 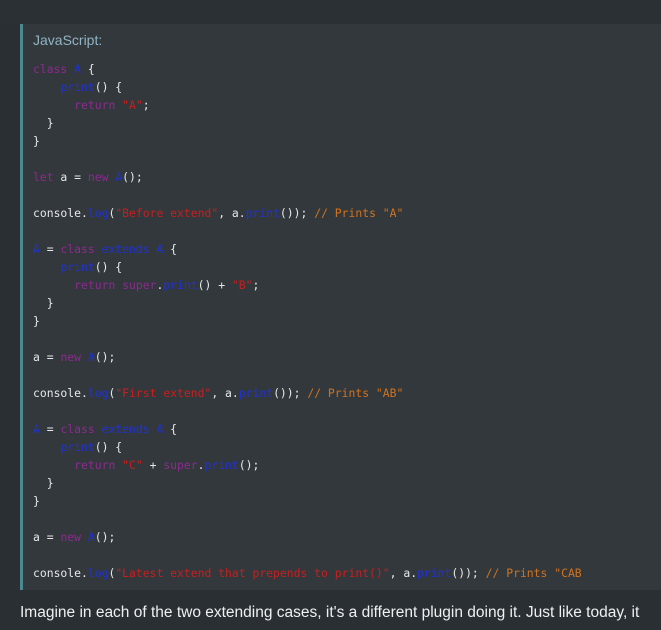 What do you see at coordinates (355, 393) in the screenshot?
I see `code-token: // Prints "AB"` at bounding box center [355, 393].